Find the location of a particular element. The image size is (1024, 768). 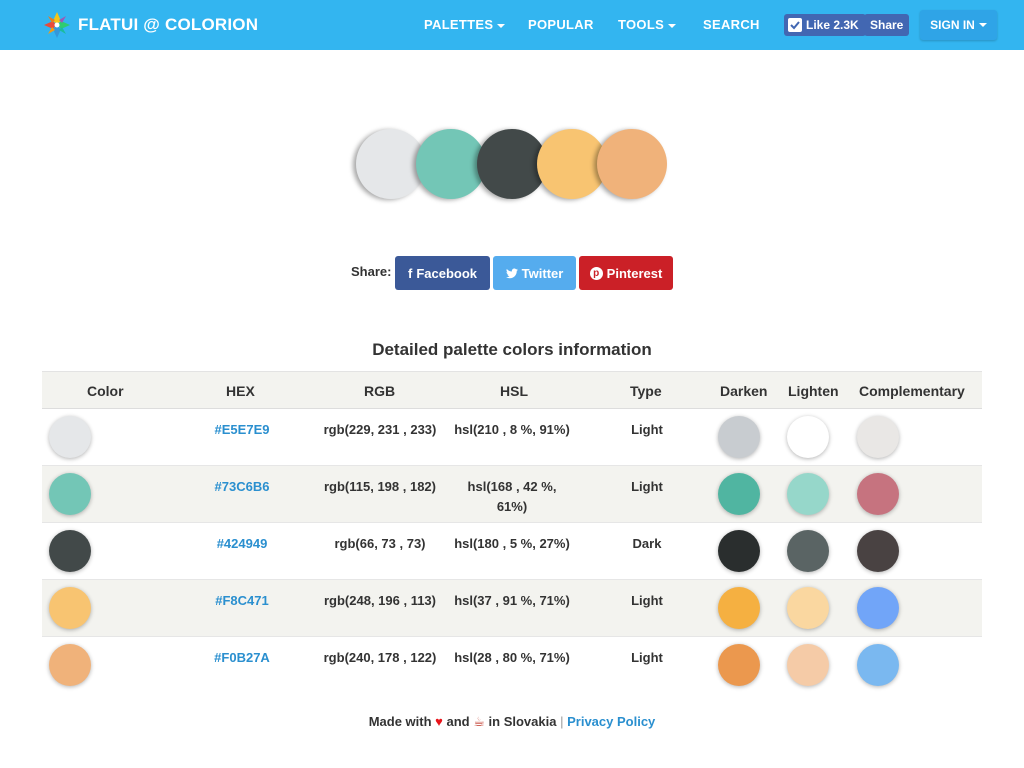

rgb-value: rgb(248, 196 , 113) is located at coordinates (379, 600).